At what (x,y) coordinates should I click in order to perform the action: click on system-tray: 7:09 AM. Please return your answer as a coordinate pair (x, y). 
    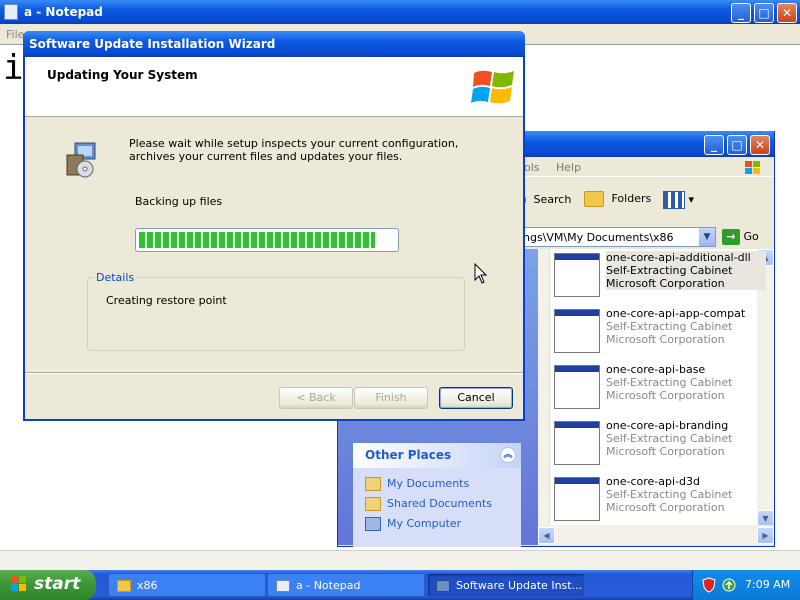
    Looking at the image, I should click on (746, 585).